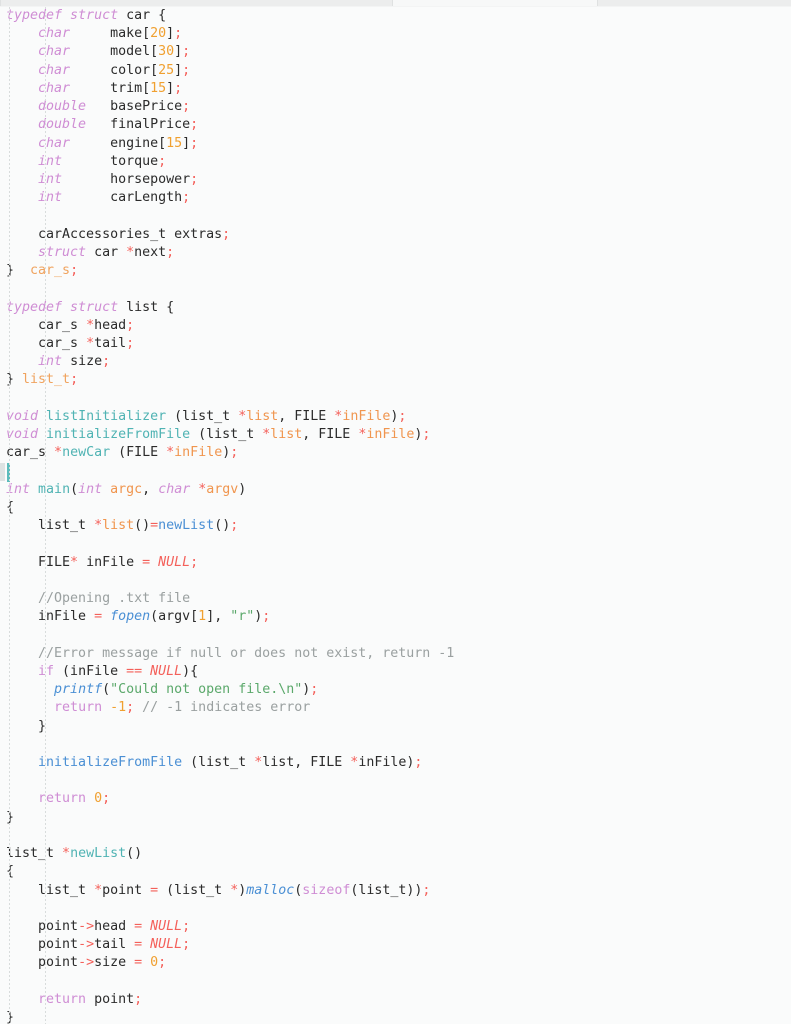 Image resolution: width=791 pixels, height=1024 pixels. What do you see at coordinates (395, 71) in the screenshot?
I see `code-line: char color[25];` at bounding box center [395, 71].